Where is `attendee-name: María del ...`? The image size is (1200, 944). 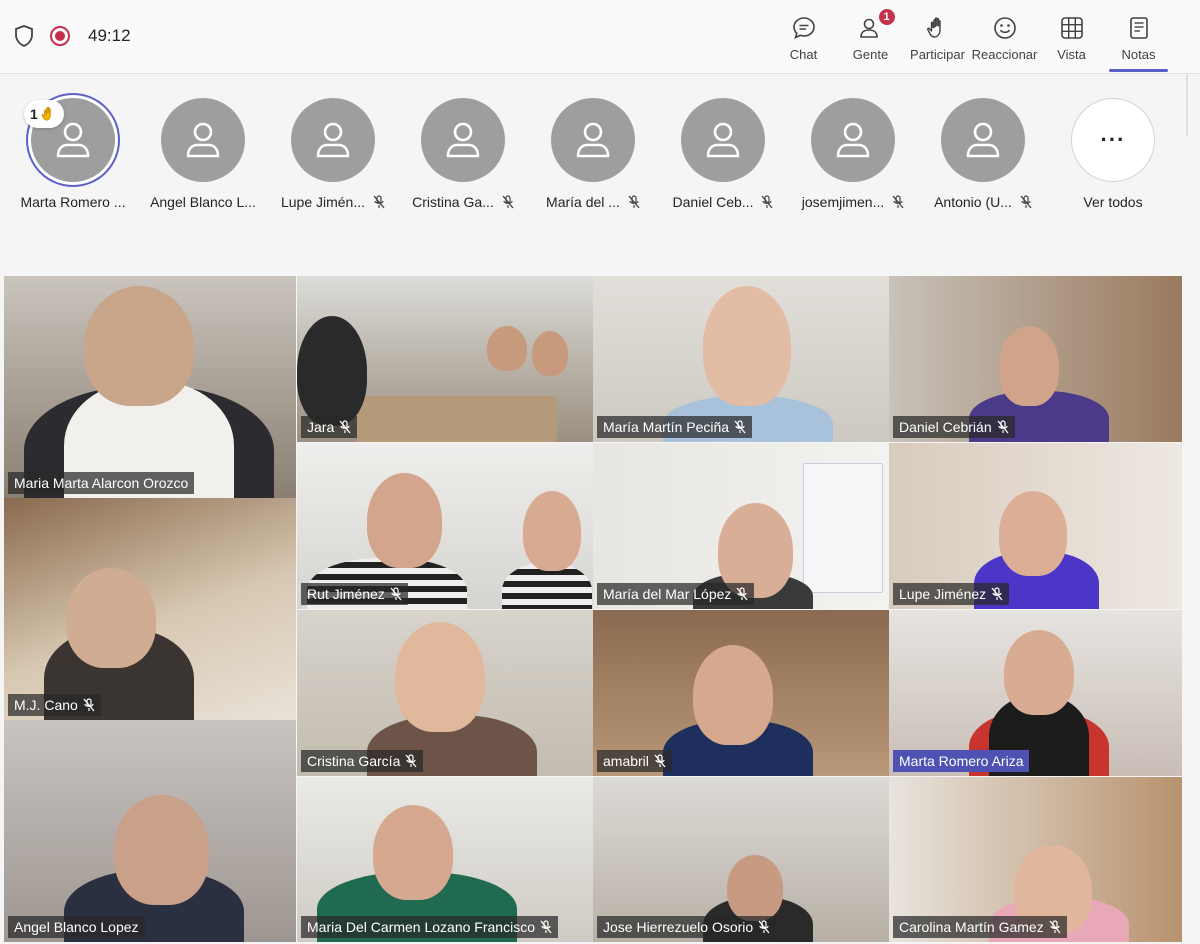 attendee-name: María del ... is located at coordinates (583, 202).